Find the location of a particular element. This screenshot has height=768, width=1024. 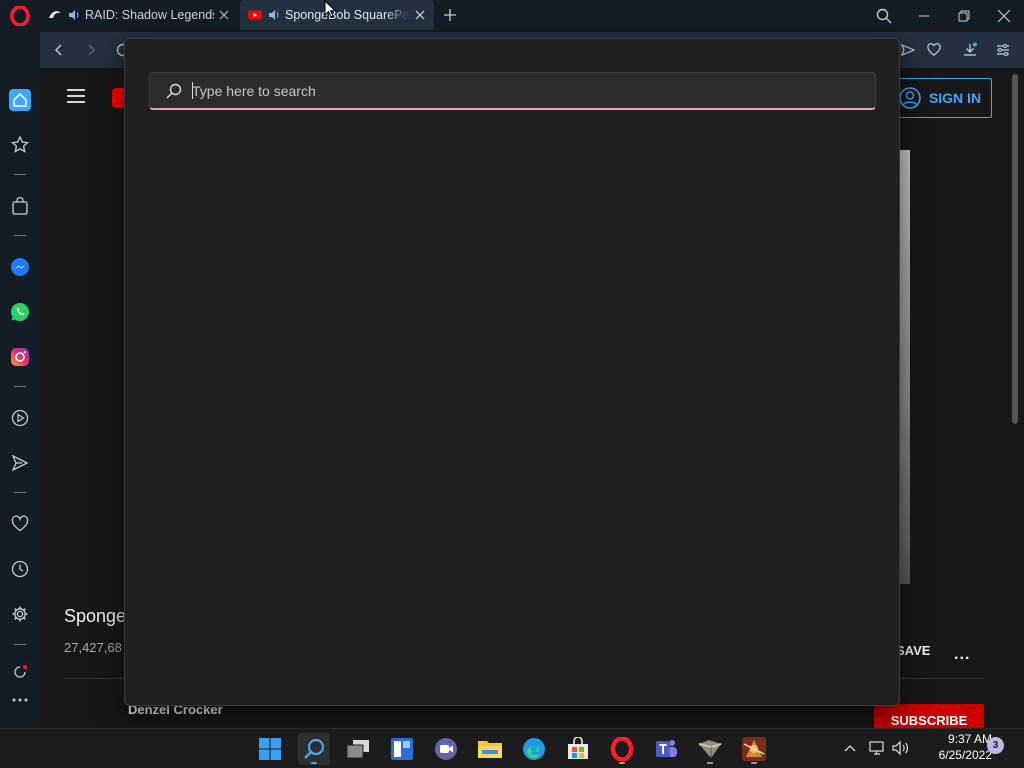

youtube-favicon-icon is located at coordinates (255, 15).